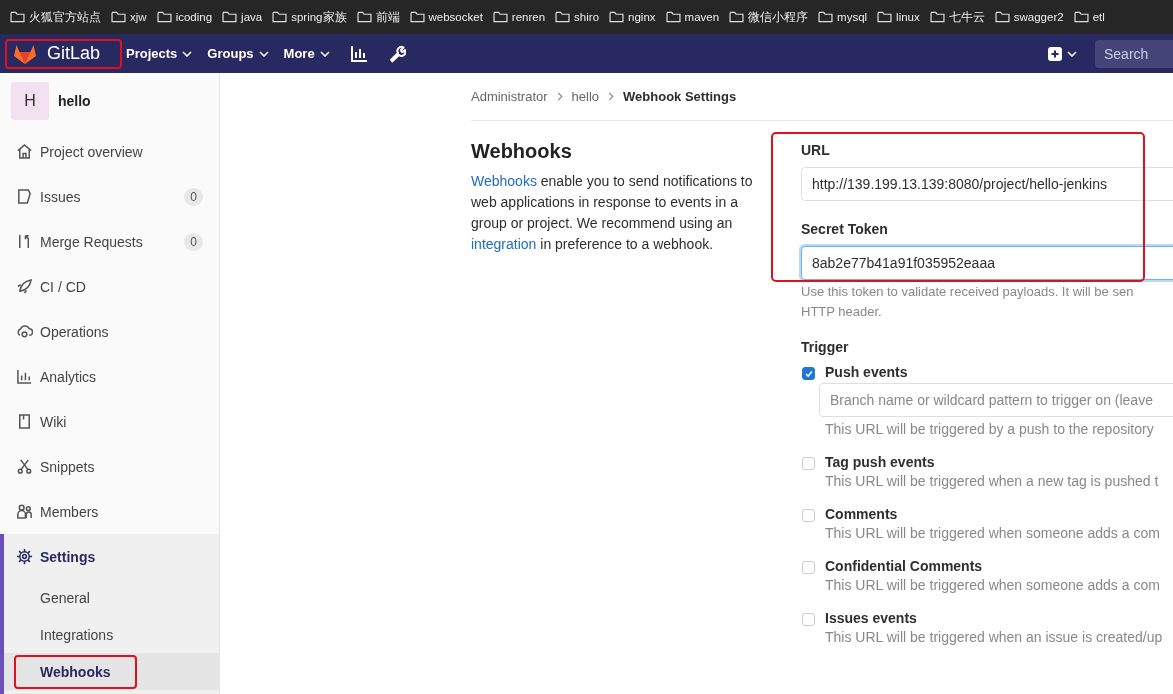 The height and width of the screenshot is (694, 1173). Describe the element at coordinates (990, 429) in the screenshot. I see `trigger-description: This URL will be triggered by a push to the repository` at that location.